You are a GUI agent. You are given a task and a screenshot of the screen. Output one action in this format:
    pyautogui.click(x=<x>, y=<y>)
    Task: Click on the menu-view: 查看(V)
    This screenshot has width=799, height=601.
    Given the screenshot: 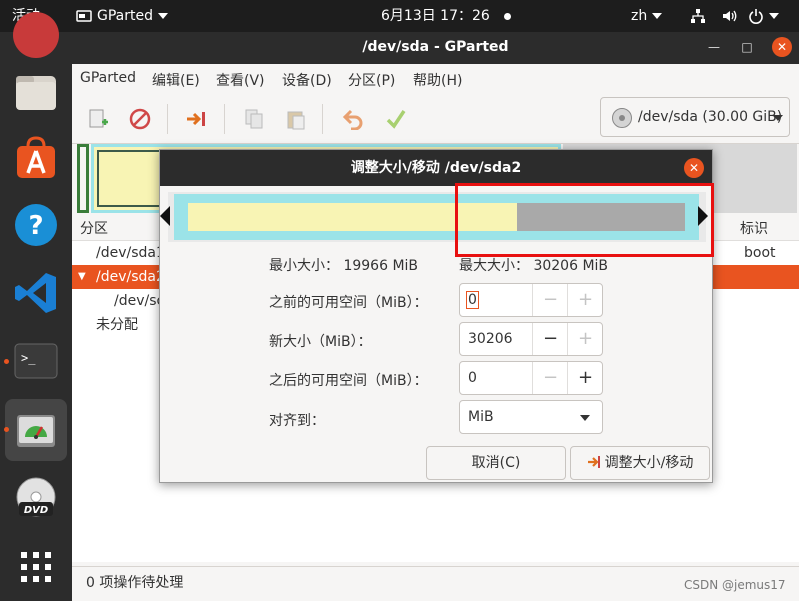 What is the action you would take?
    pyautogui.click(x=240, y=80)
    